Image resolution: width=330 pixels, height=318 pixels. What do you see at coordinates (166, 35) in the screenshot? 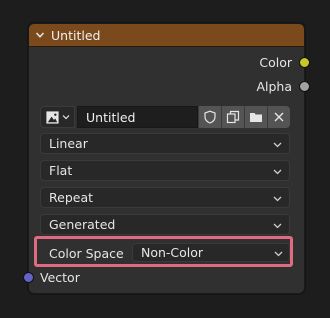
I see `node-header: Untitled` at bounding box center [166, 35].